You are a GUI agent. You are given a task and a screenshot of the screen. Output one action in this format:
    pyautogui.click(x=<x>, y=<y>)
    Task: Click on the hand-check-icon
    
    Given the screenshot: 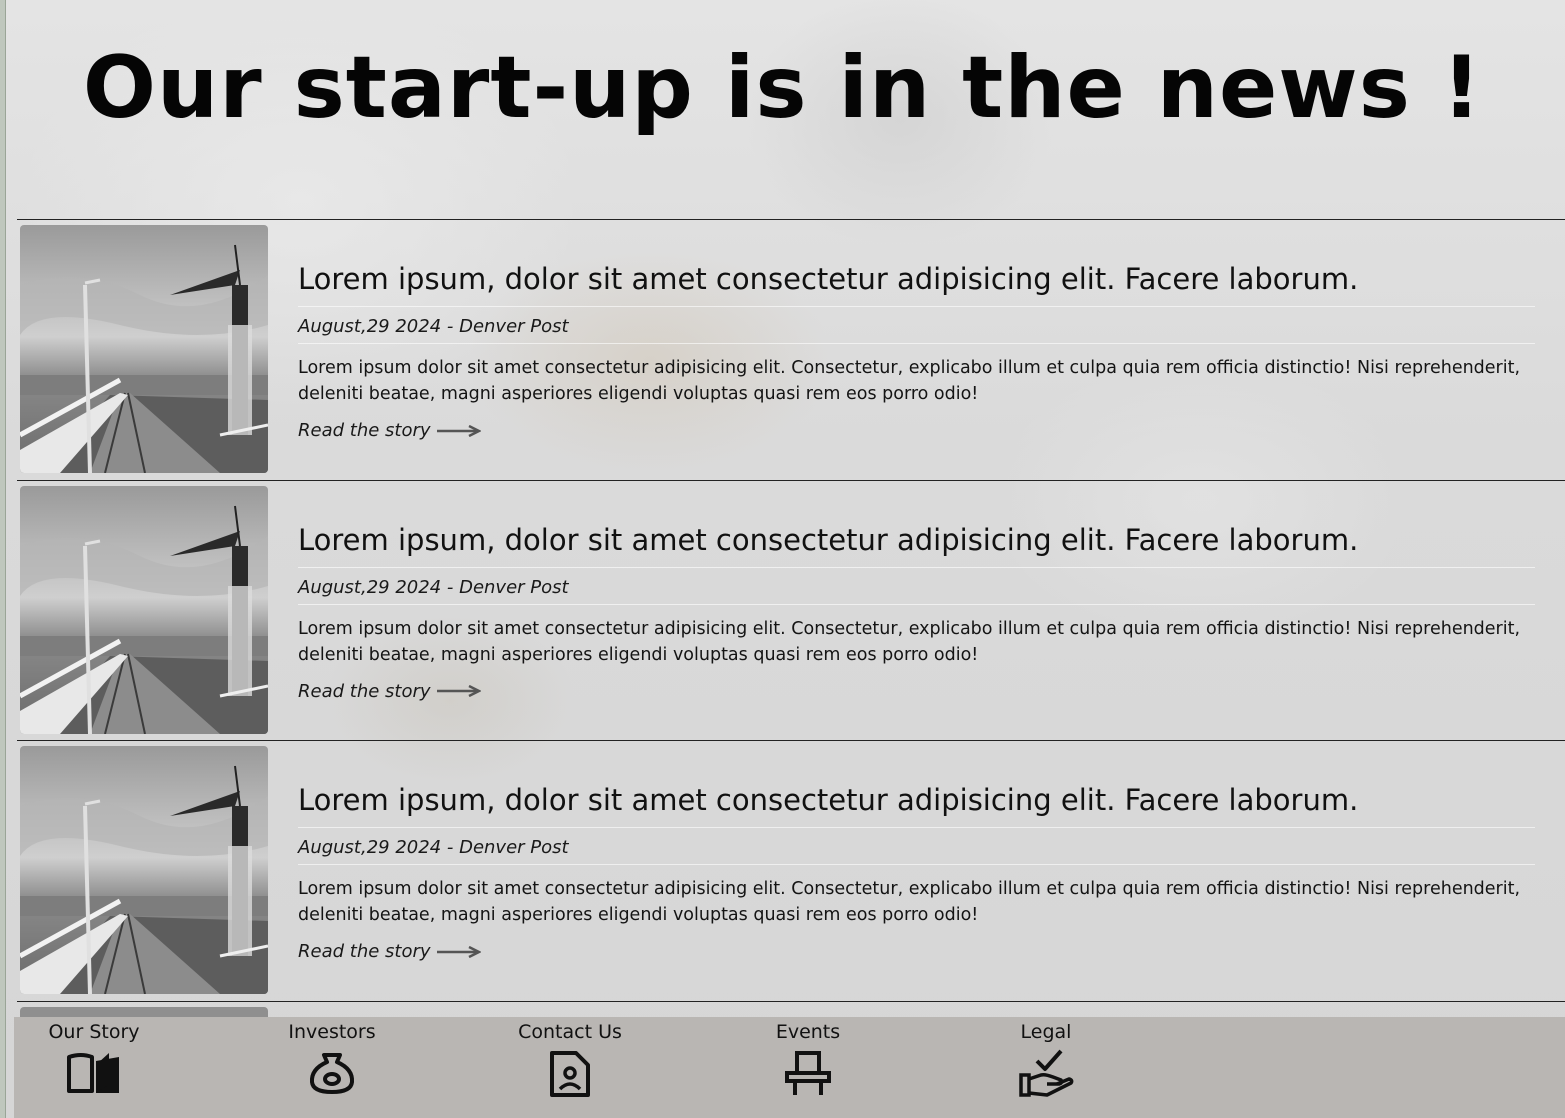 What is the action you would take?
    pyautogui.click(x=1046, y=1073)
    